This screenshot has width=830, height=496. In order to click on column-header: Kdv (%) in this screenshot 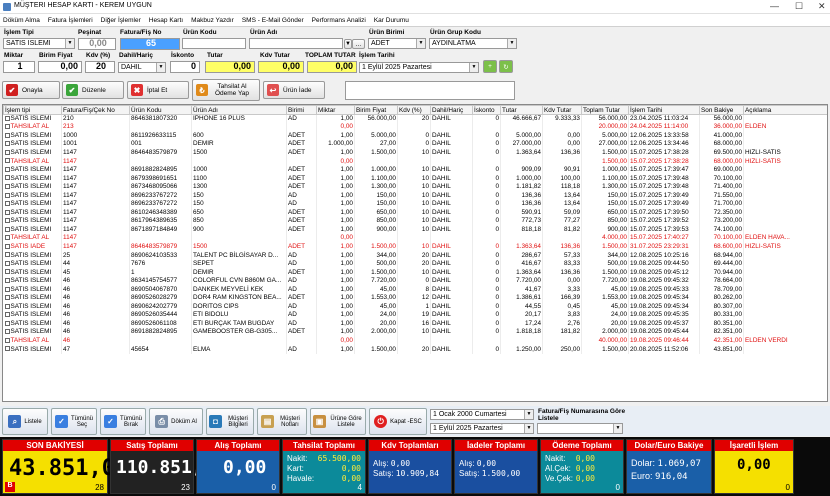, I will do `click(414, 110)`.